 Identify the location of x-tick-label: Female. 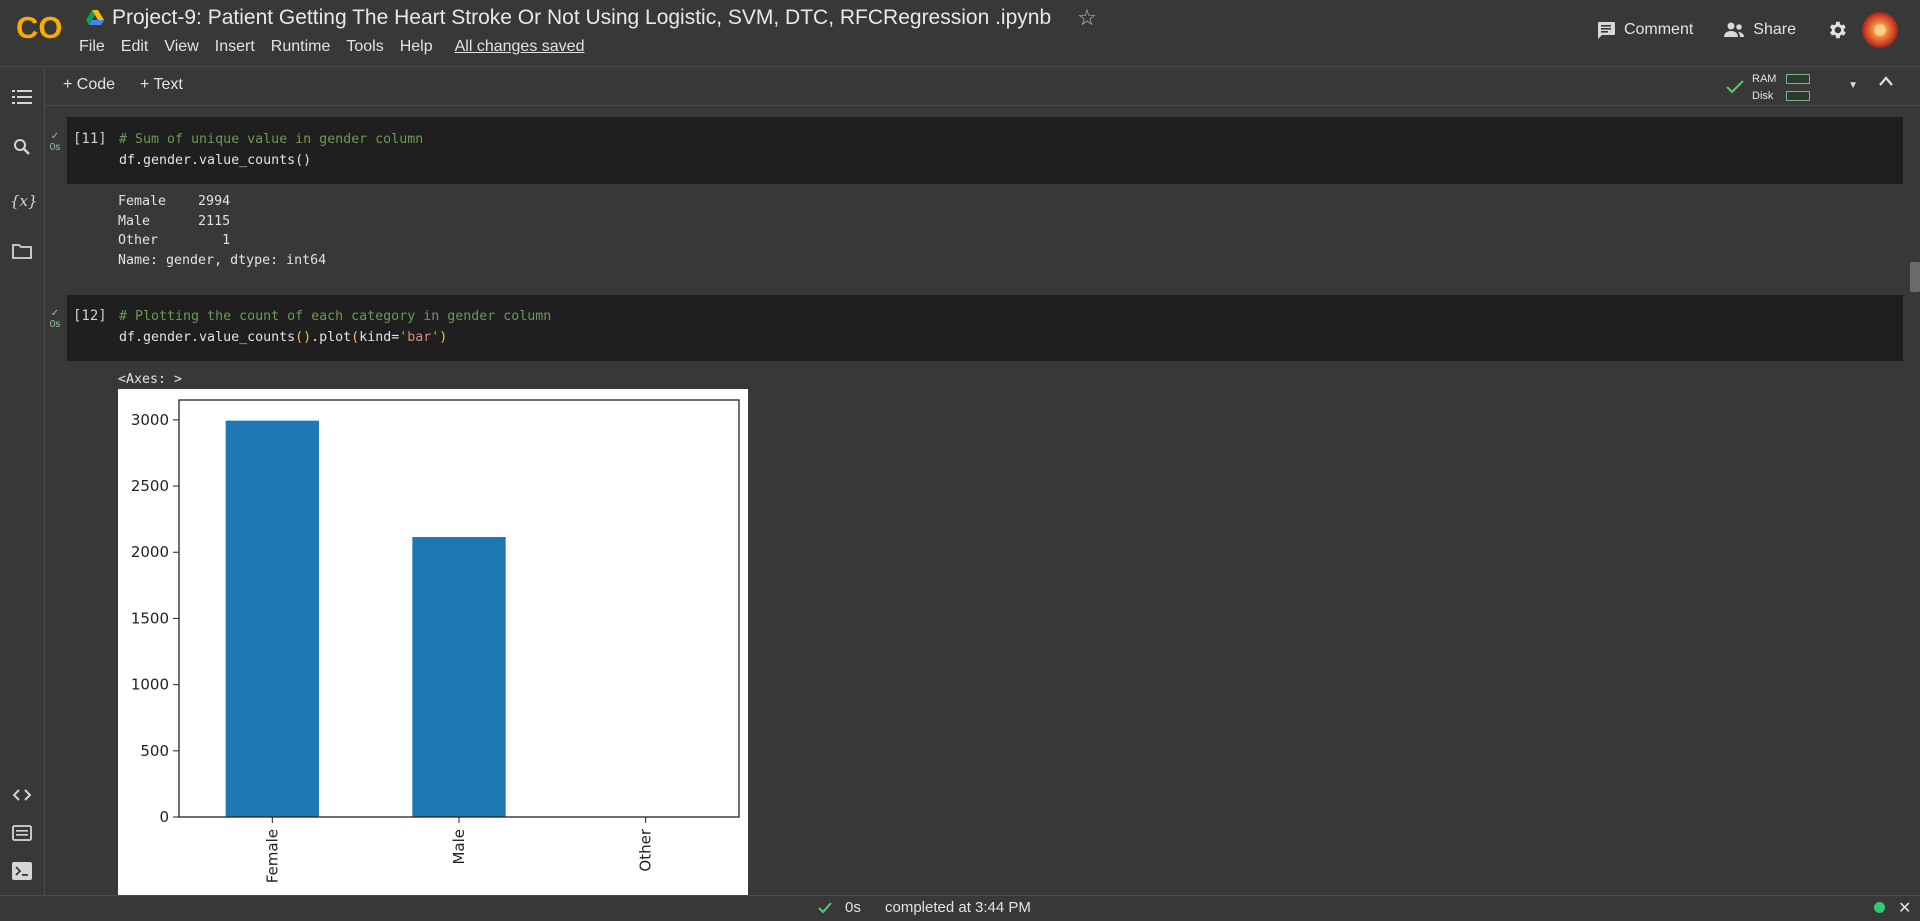
(272, 856).